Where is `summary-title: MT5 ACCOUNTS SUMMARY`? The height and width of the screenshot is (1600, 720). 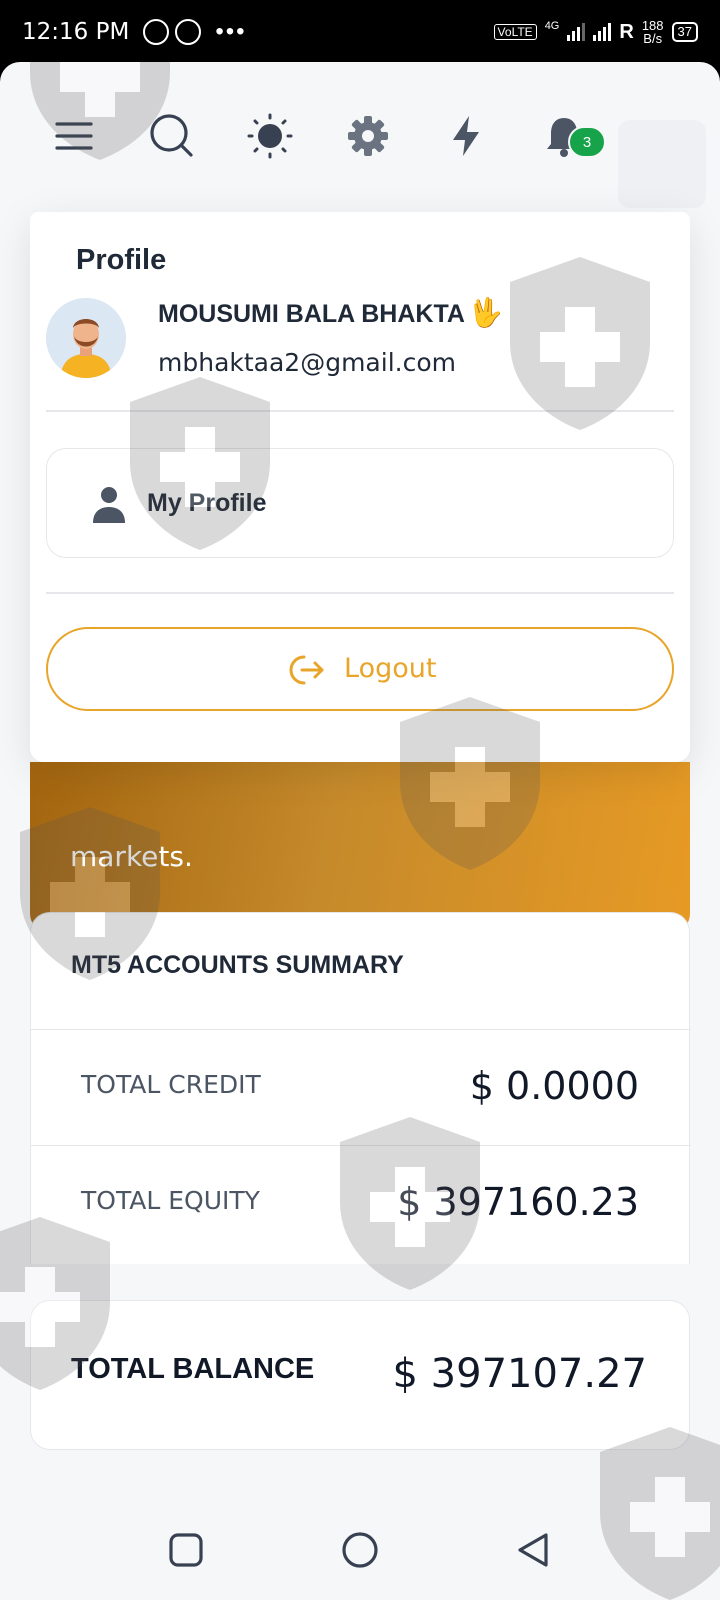 summary-title: MT5 ACCOUNTS SUMMARY is located at coordinates (237, 965).